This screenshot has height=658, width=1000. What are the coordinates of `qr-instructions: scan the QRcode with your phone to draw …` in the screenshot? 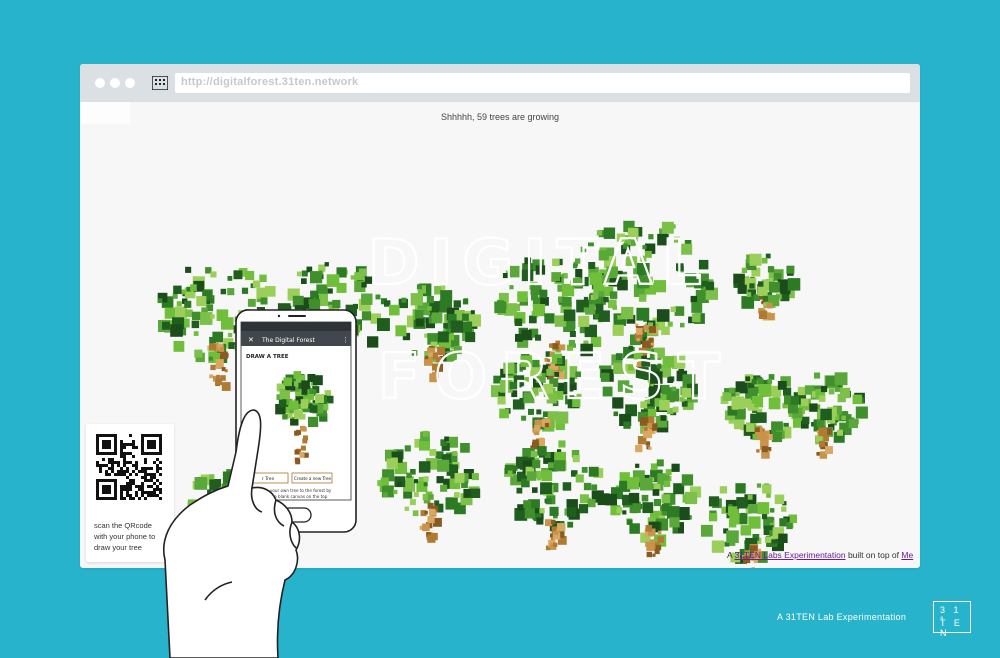 It's located at (144, 536).